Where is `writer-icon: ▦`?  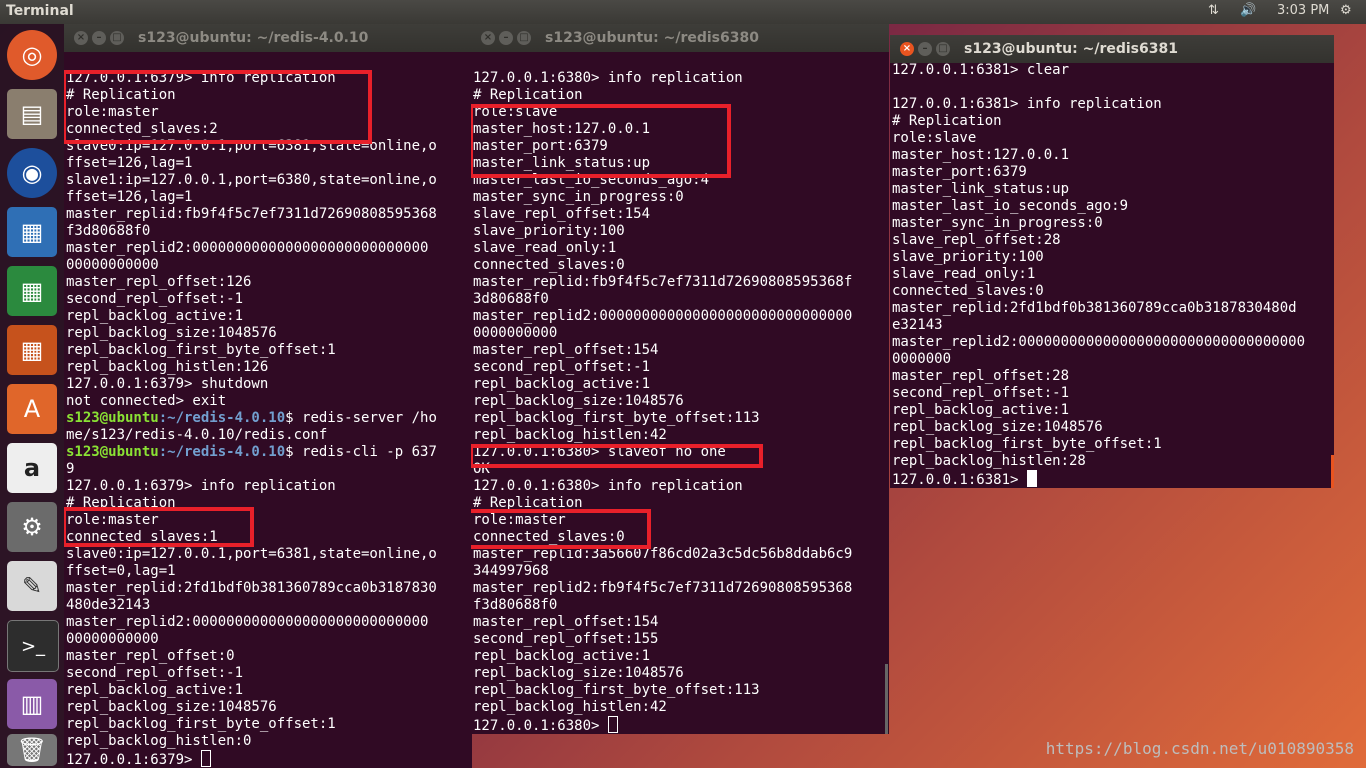 writer-icon: ▦ is located at coordinates (32, 232).